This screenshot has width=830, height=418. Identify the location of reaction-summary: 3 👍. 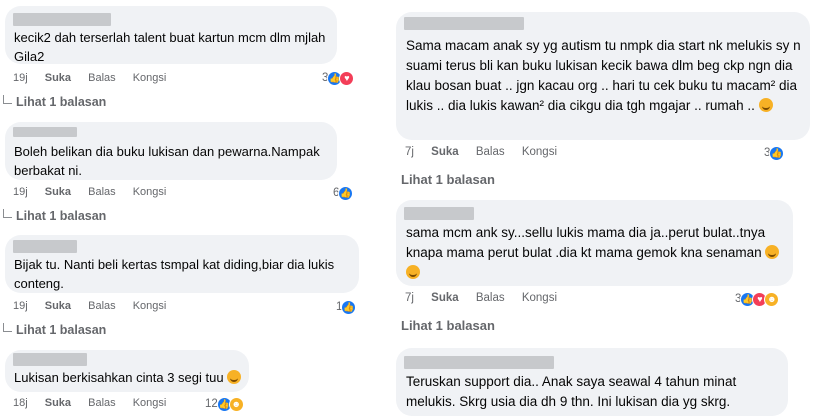
(774, 153).